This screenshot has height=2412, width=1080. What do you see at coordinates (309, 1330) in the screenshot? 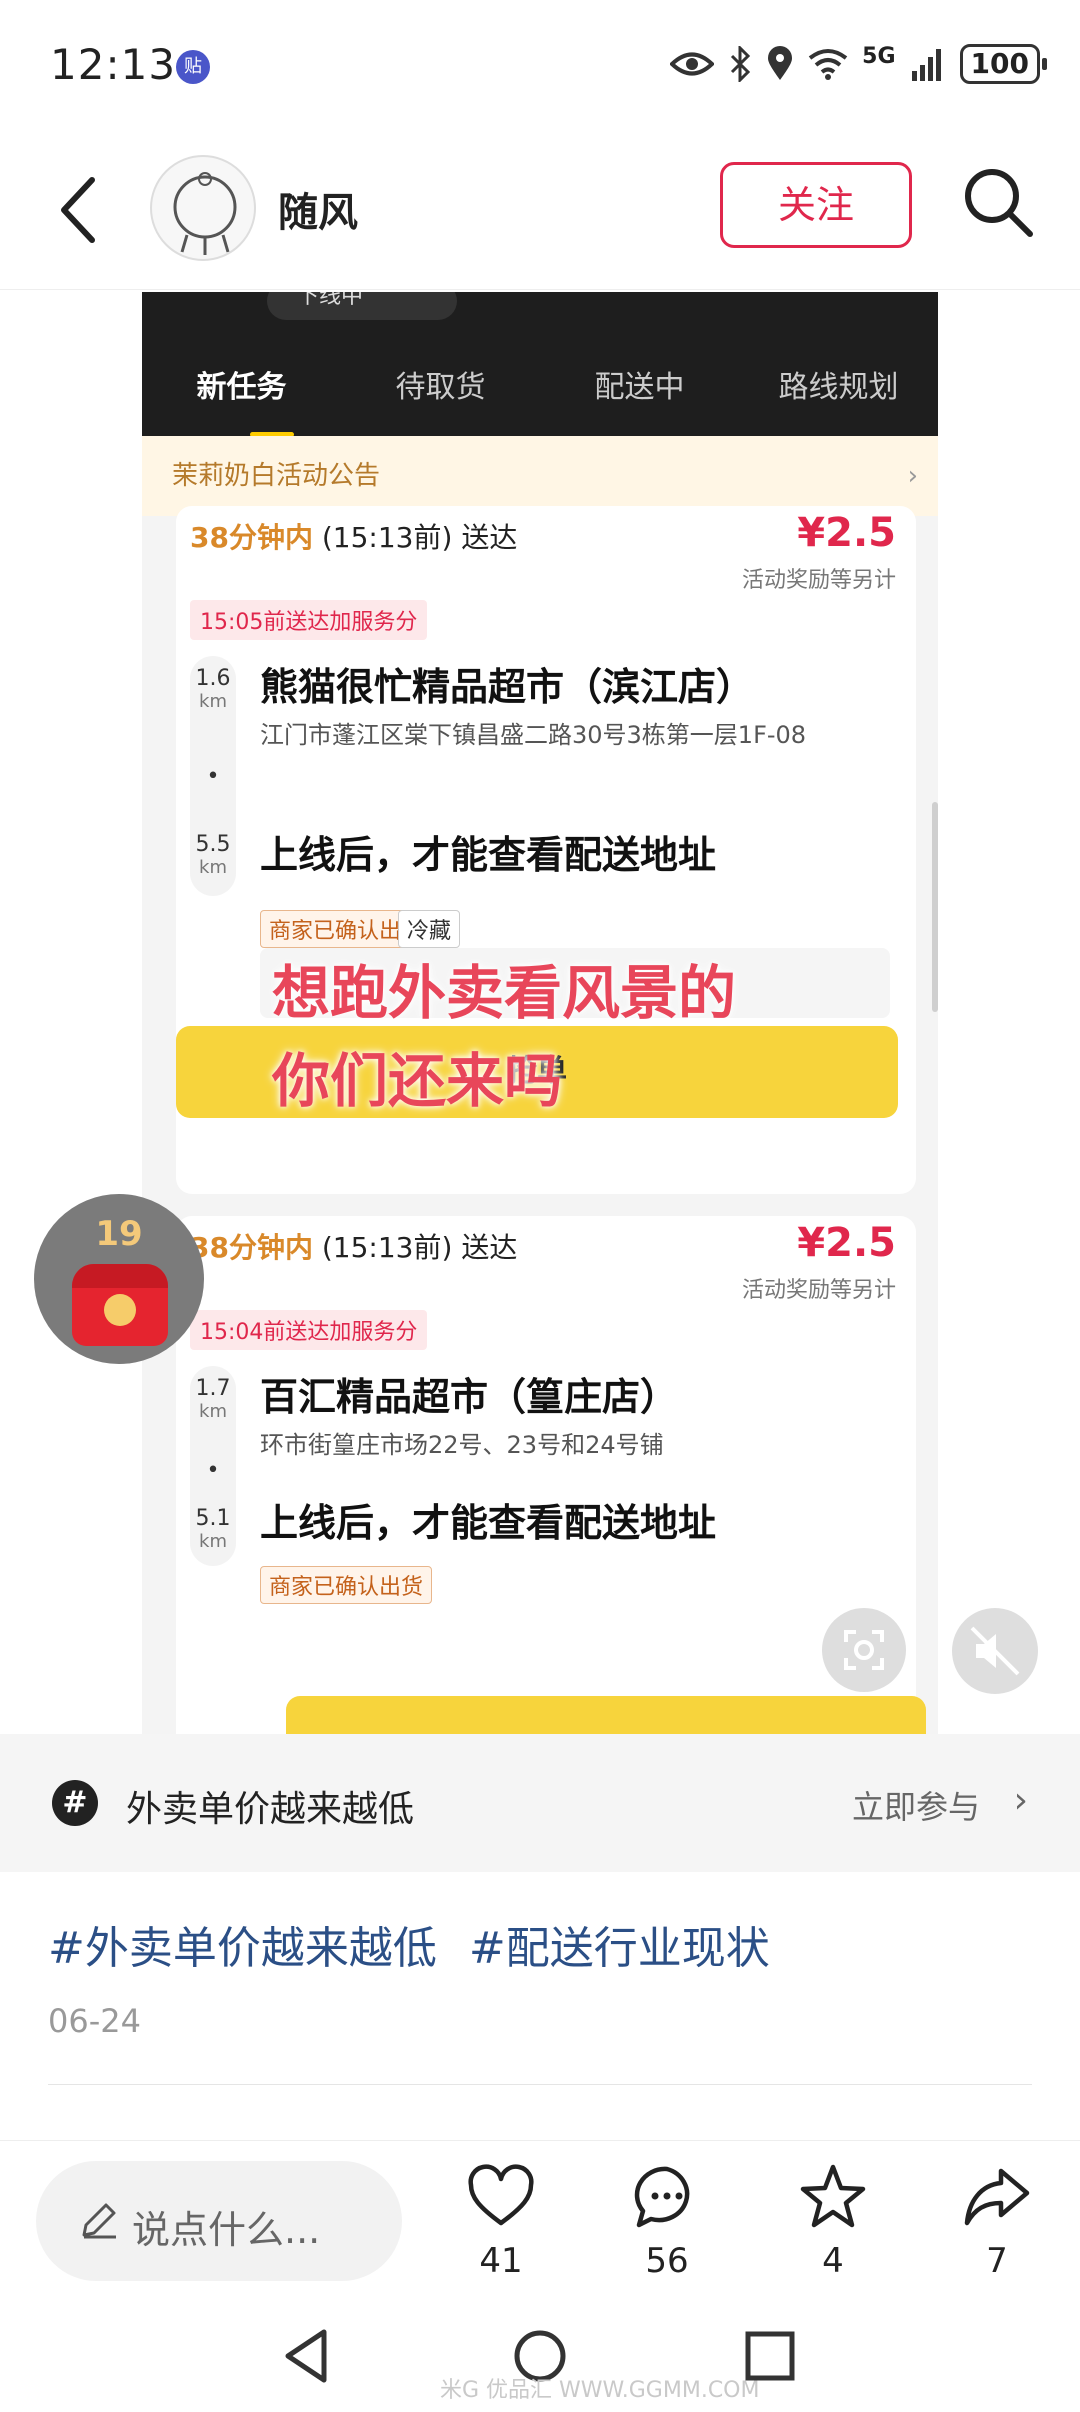
I see `service-tag: 15:04前送达加服务分` at bounding box center [309, 1330].